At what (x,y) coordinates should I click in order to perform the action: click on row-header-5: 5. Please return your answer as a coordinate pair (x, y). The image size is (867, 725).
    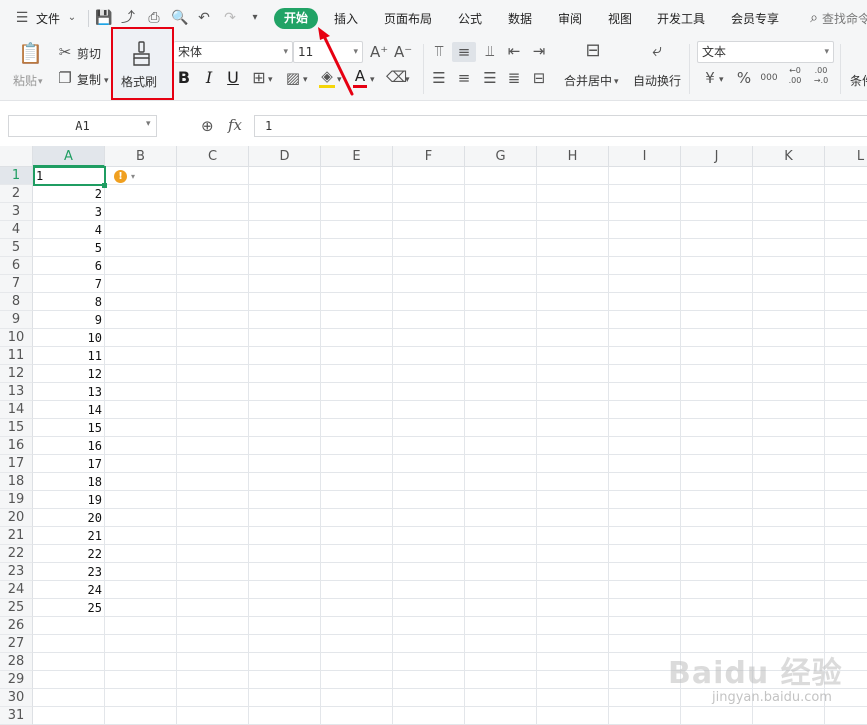
    Looking at the image, I should click on (16, 248).